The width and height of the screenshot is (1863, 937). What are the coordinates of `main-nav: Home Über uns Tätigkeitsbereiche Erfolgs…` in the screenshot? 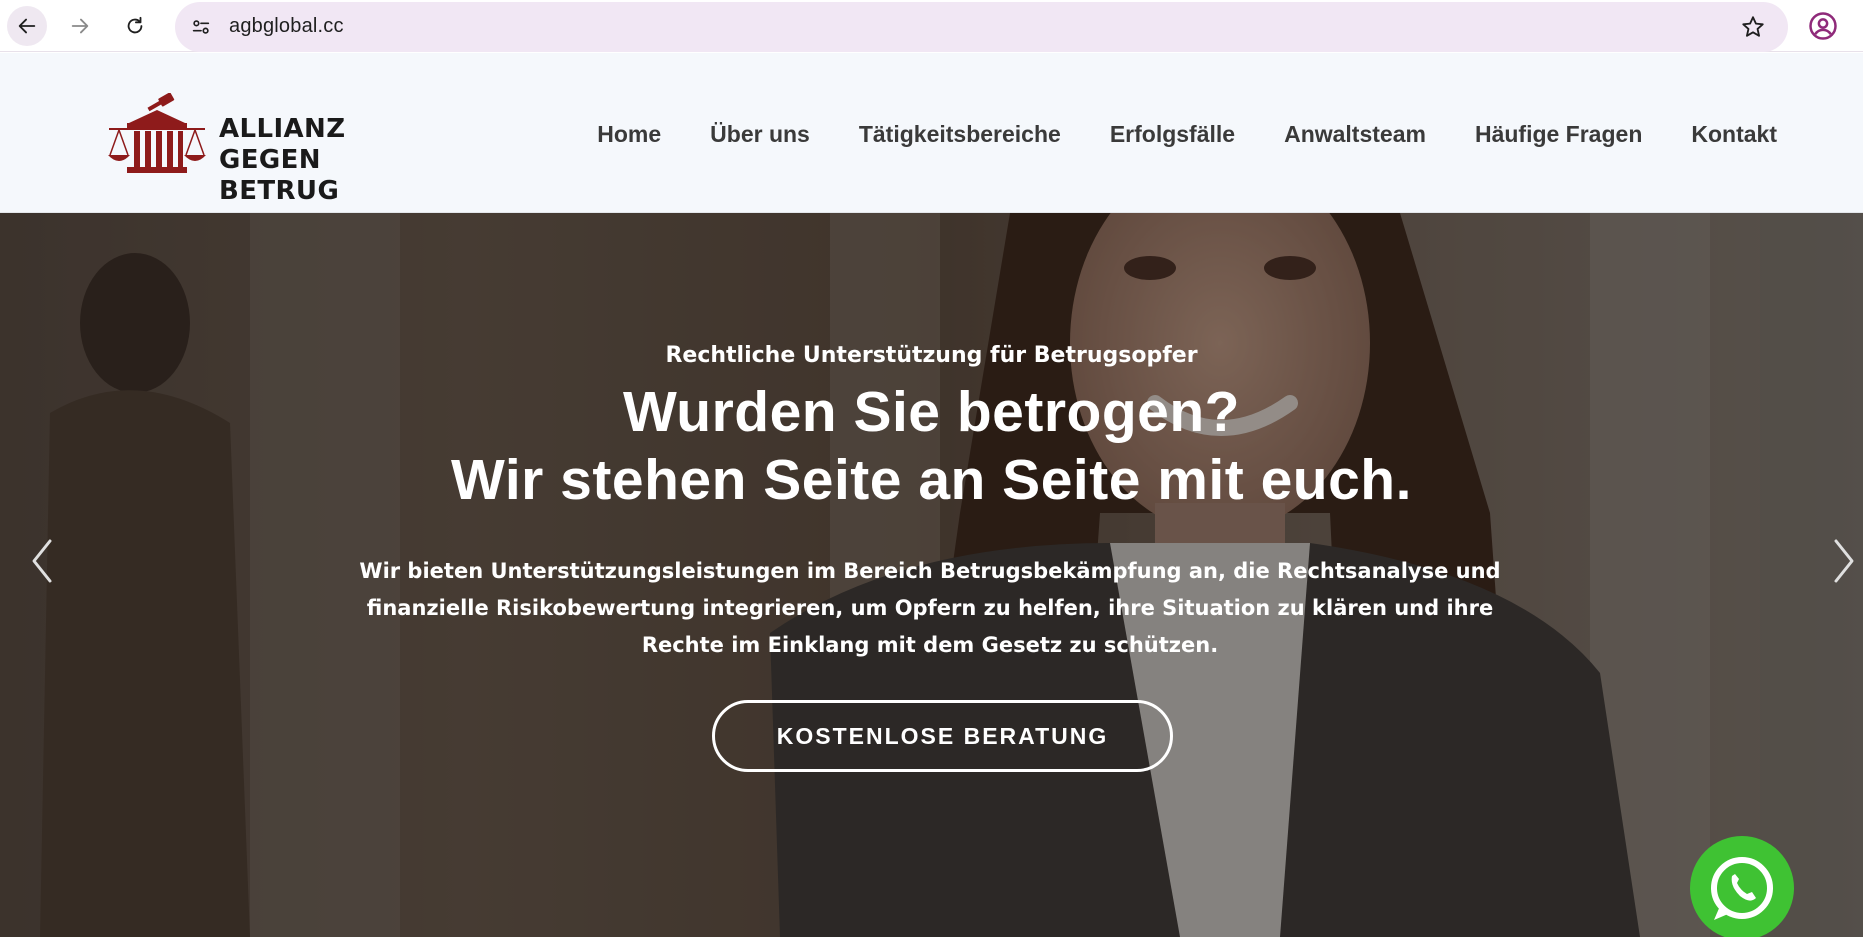 It's located at (1187, 134).